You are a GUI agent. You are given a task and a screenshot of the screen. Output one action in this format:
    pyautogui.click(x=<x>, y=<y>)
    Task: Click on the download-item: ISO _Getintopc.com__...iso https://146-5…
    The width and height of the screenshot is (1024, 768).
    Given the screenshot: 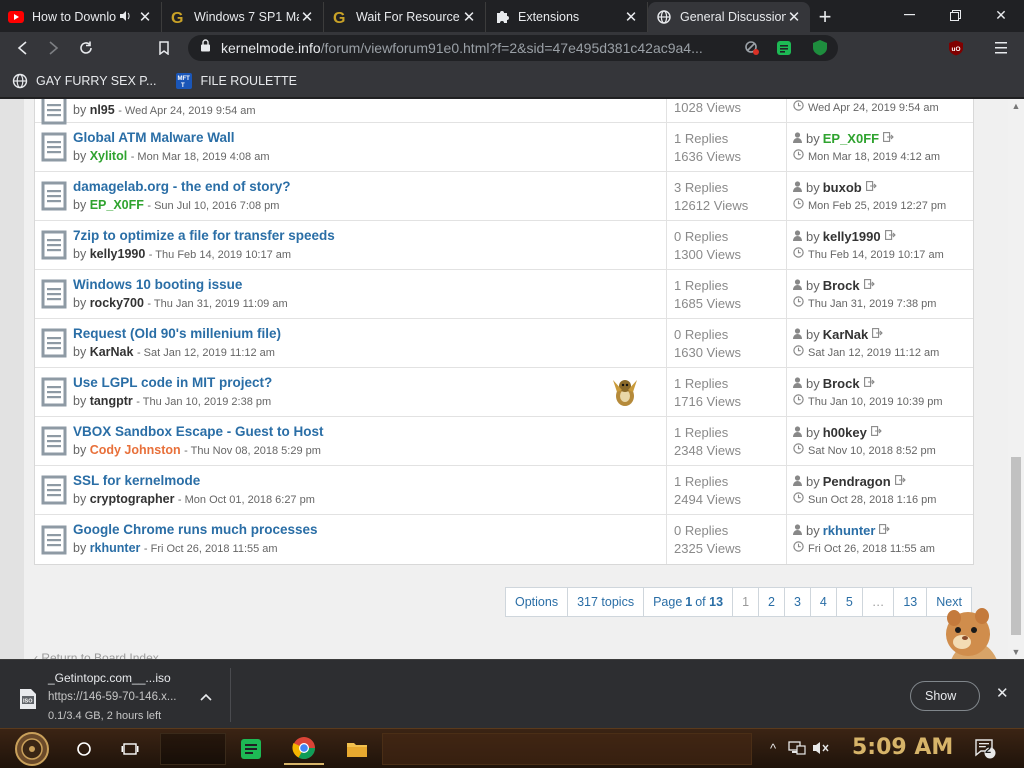 What is the action you would take?
    pyautogui.click(x=120, y=695)
    